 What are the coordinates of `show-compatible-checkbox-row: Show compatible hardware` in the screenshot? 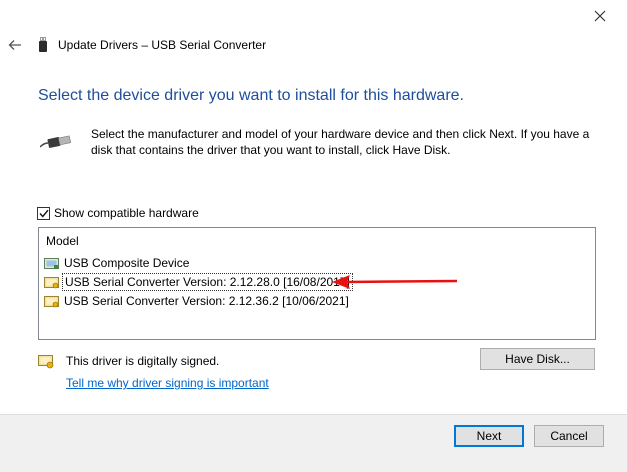 It's located at (118, 213).